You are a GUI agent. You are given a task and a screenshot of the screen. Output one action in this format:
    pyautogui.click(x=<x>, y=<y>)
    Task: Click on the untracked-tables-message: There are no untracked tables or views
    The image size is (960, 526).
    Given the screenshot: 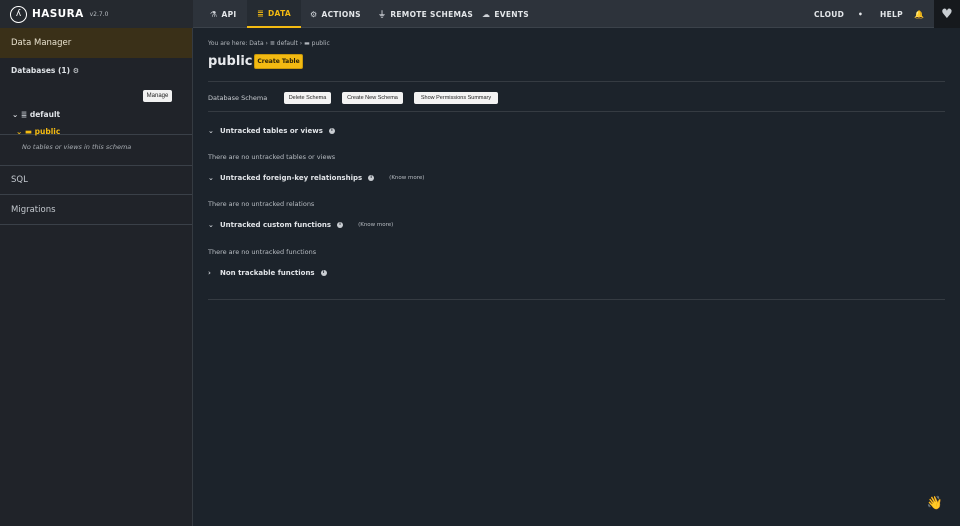 What is the action you would take?
    pyautogui.click(x=272, y=157)
    